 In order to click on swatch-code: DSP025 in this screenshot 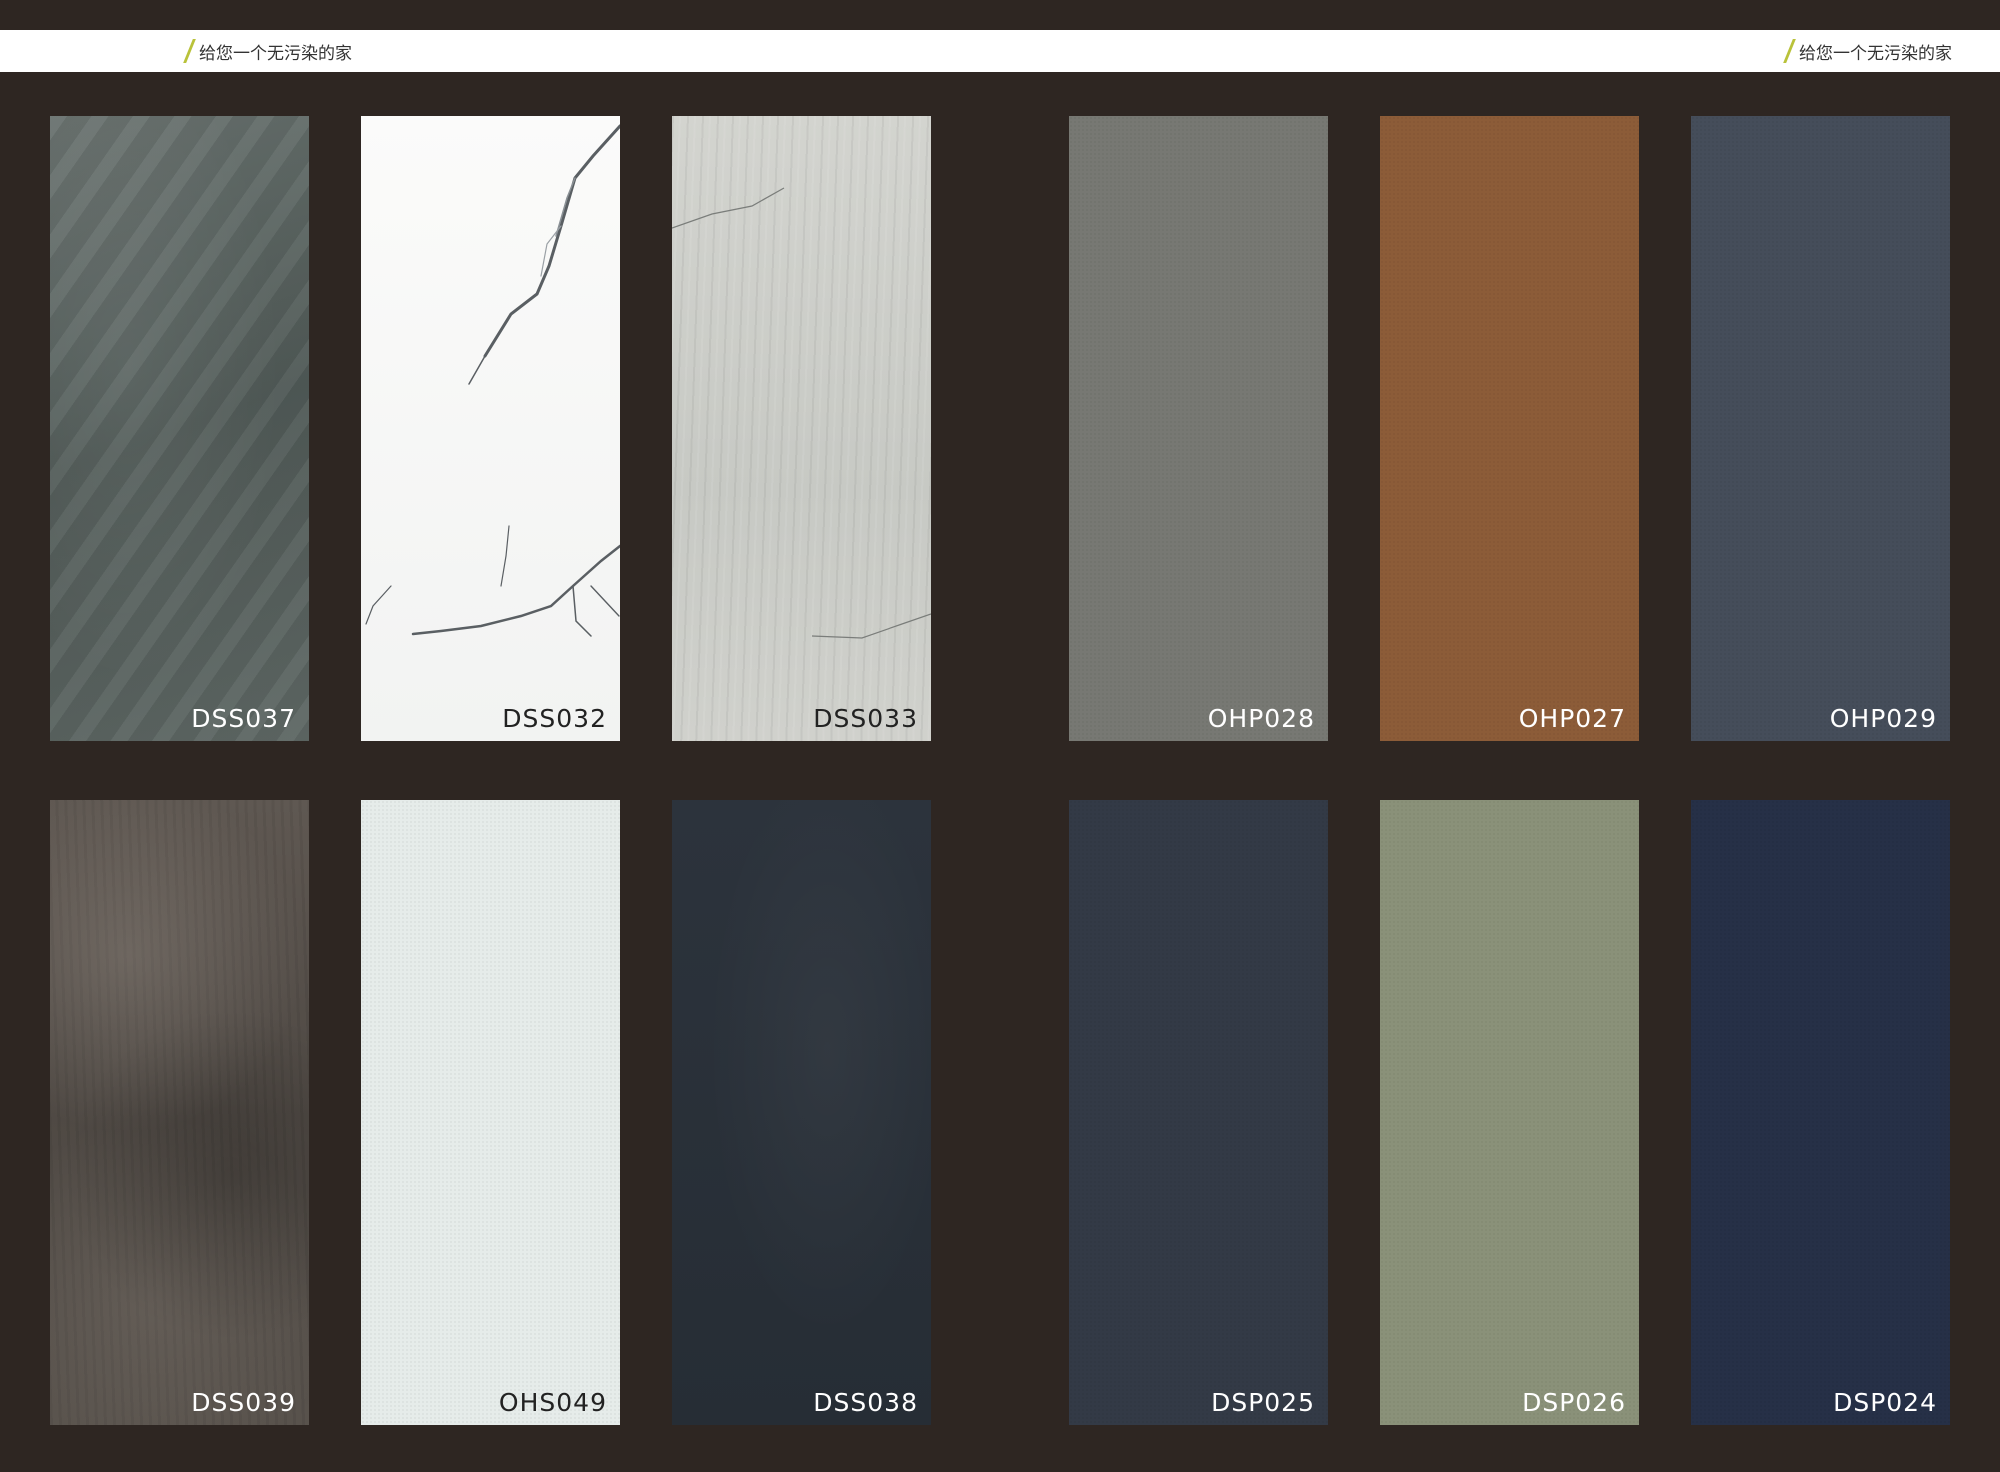, I will do `click(1263, 1402)`.